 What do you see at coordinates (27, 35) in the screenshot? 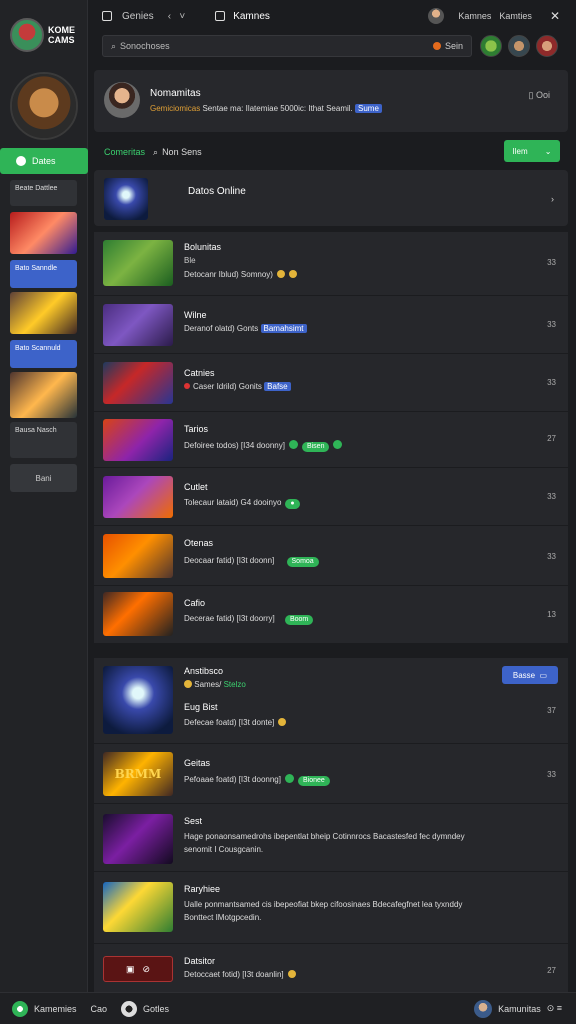
I see `brand-logo-icon` at bounding box center [27, 35].